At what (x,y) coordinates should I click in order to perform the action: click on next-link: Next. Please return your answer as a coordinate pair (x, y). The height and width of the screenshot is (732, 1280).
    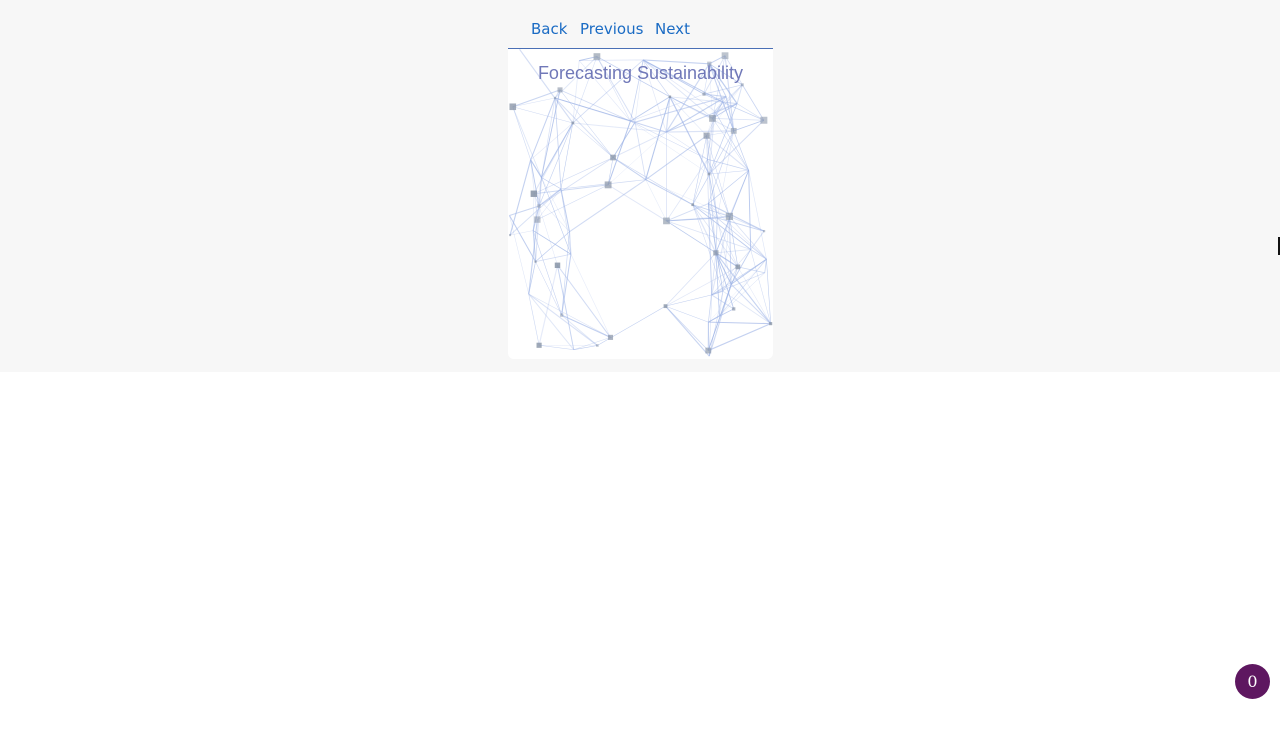
    Looking at the image, I should click on (672, 29).